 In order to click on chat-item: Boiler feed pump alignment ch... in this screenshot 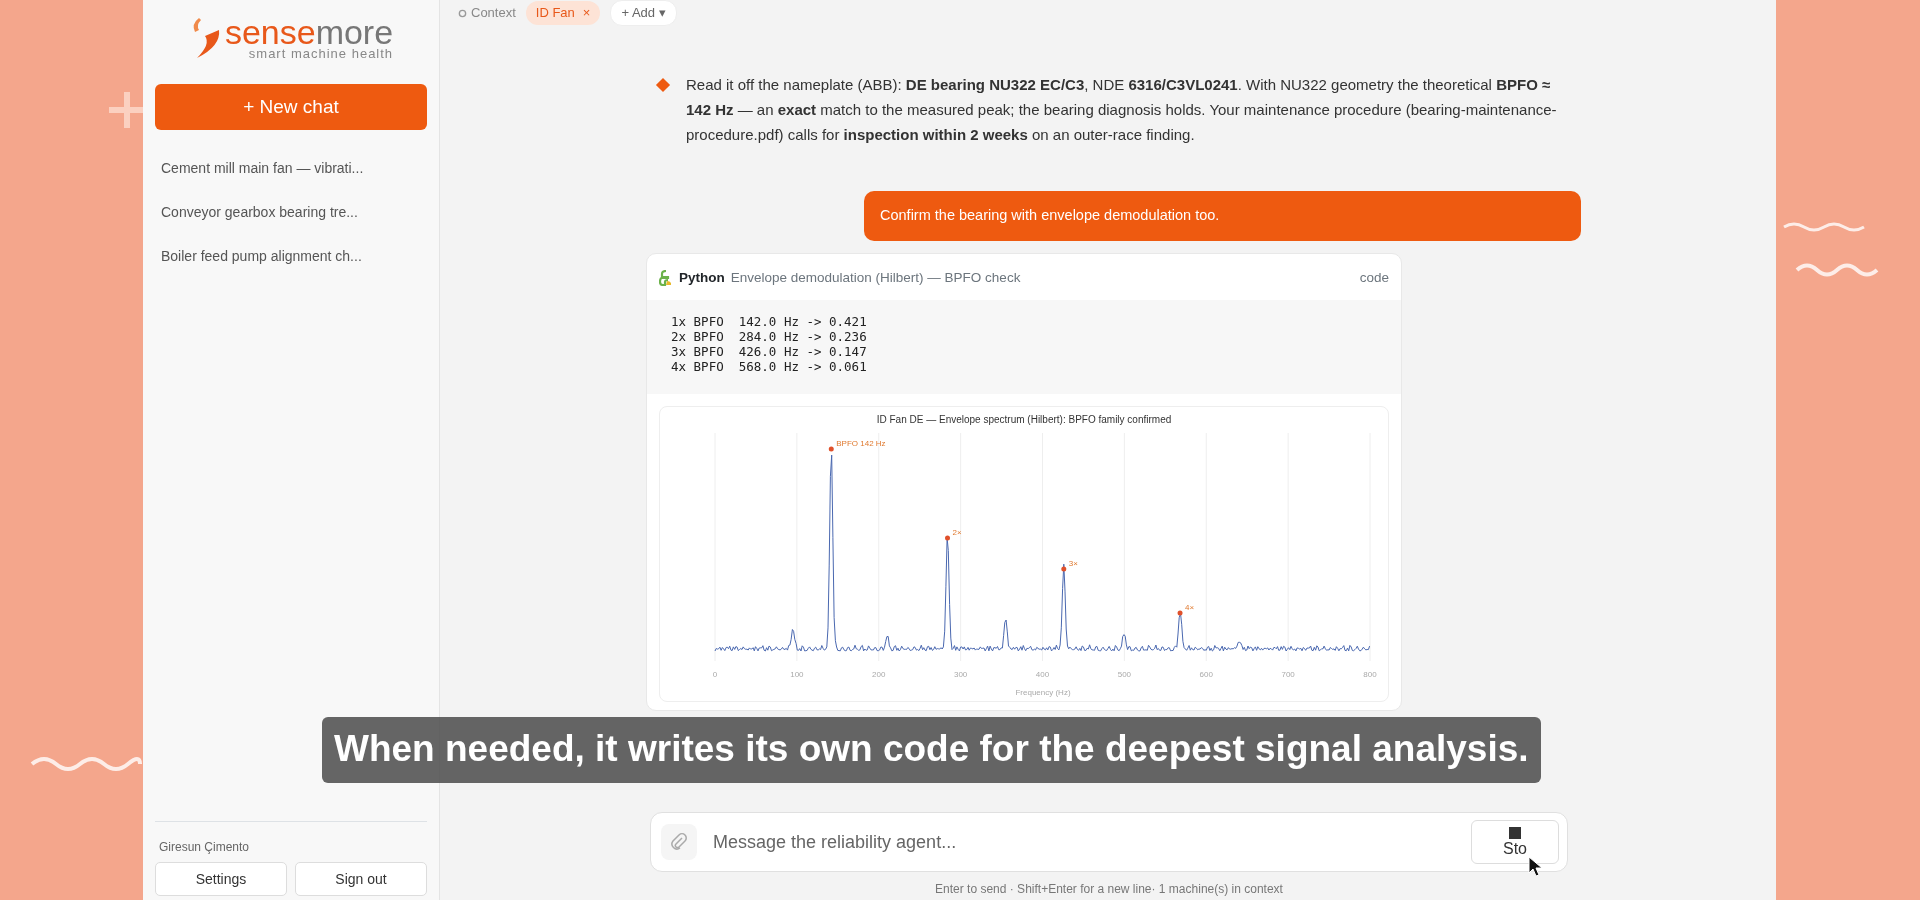, I will do `click(291, 256)`.